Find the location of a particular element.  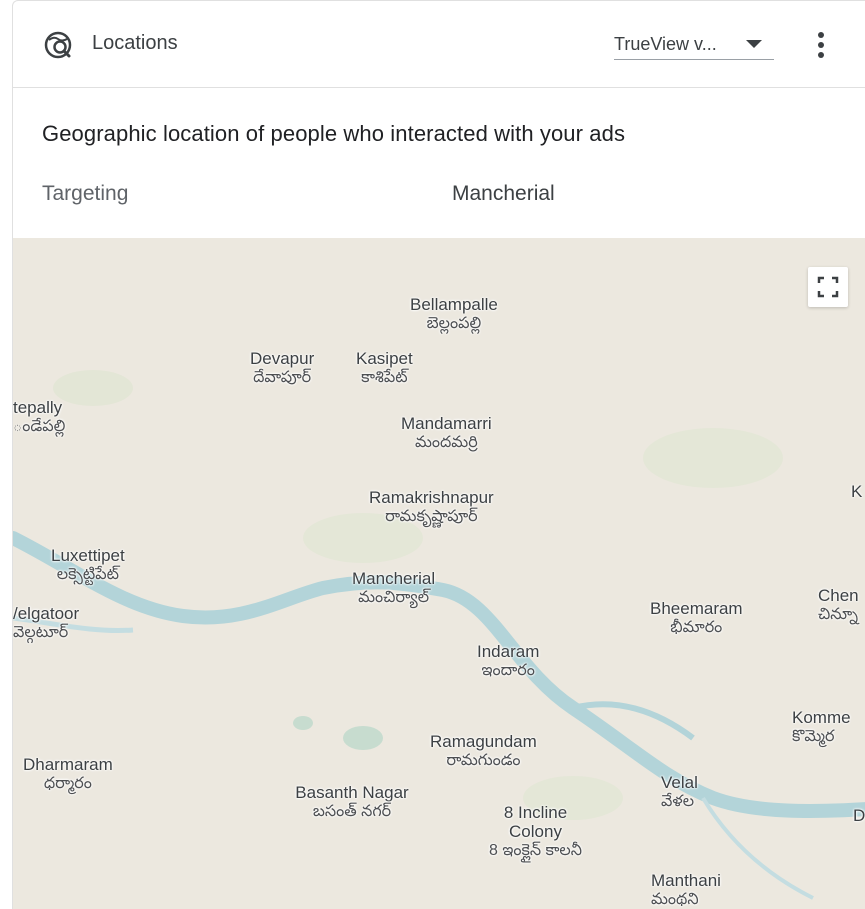

map-label-dharmaram: Dharmaram ధర్మారం is located at coordinates (68, 773).